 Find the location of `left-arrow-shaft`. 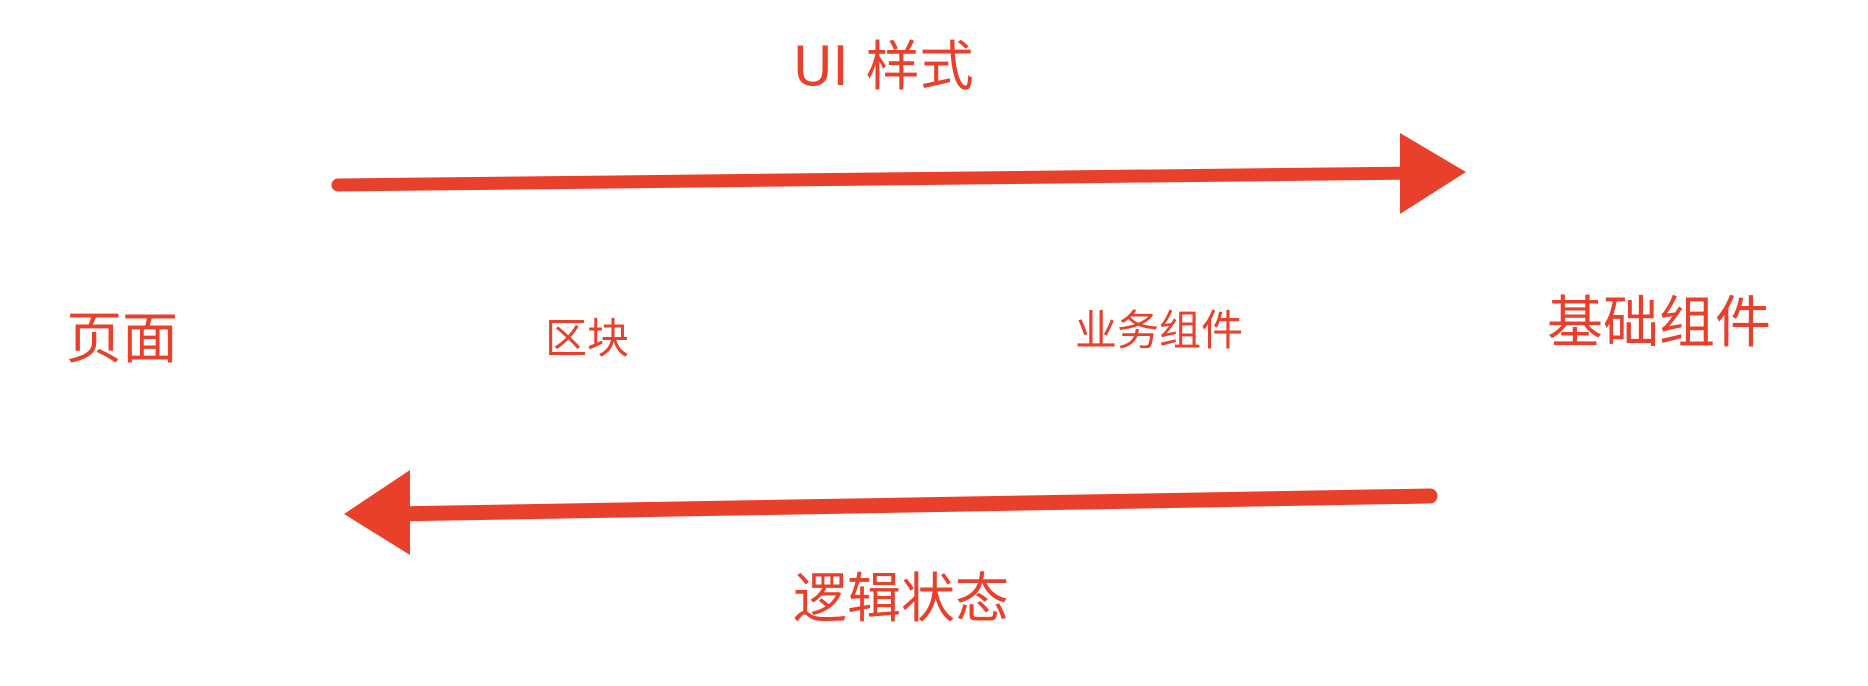

left-arrow-shaft is located at coordinates (910, 505).